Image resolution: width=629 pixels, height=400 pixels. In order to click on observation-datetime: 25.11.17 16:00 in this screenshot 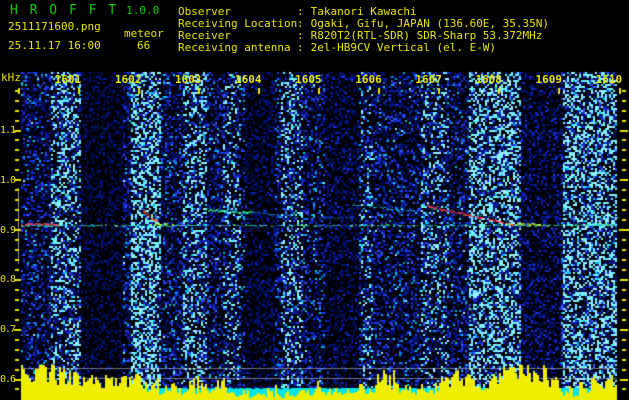, I will do `click(54, 45)`.